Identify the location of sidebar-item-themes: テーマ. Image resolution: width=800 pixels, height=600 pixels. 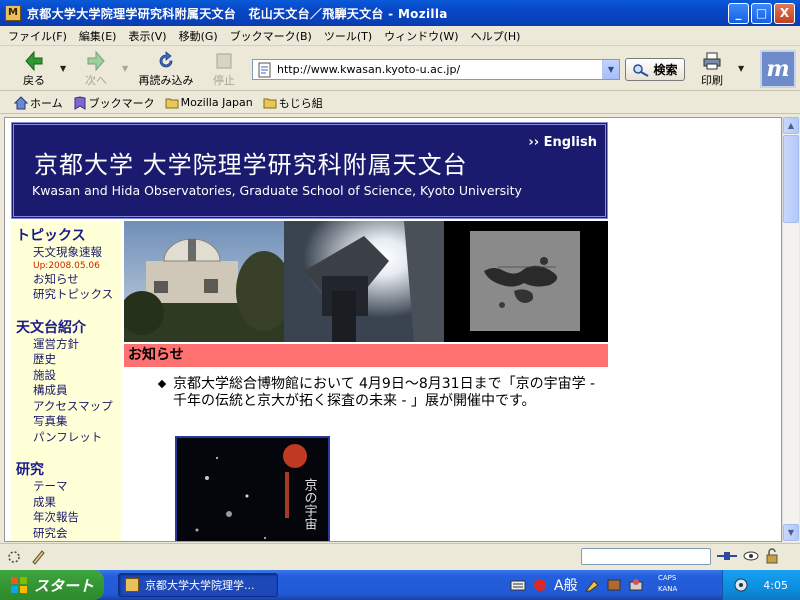
(68, 487).